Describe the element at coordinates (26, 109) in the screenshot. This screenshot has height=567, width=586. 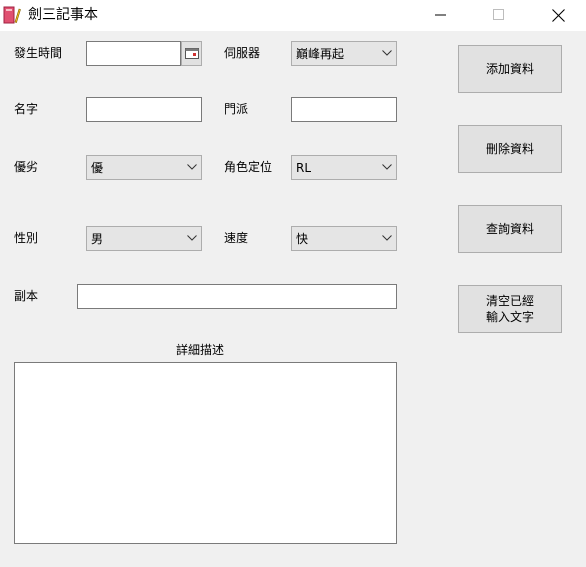
I see `name-label: 名字` at that location.